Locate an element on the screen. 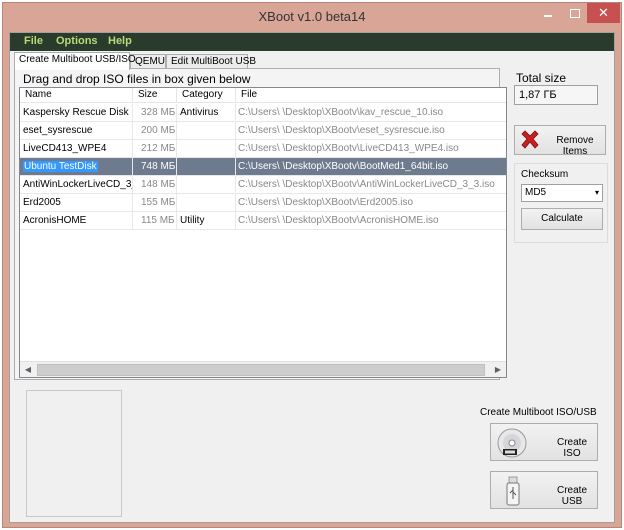 The width and height of the screenshot is (624, 530). usb-drive-icon is located at coordinates (513, 491).